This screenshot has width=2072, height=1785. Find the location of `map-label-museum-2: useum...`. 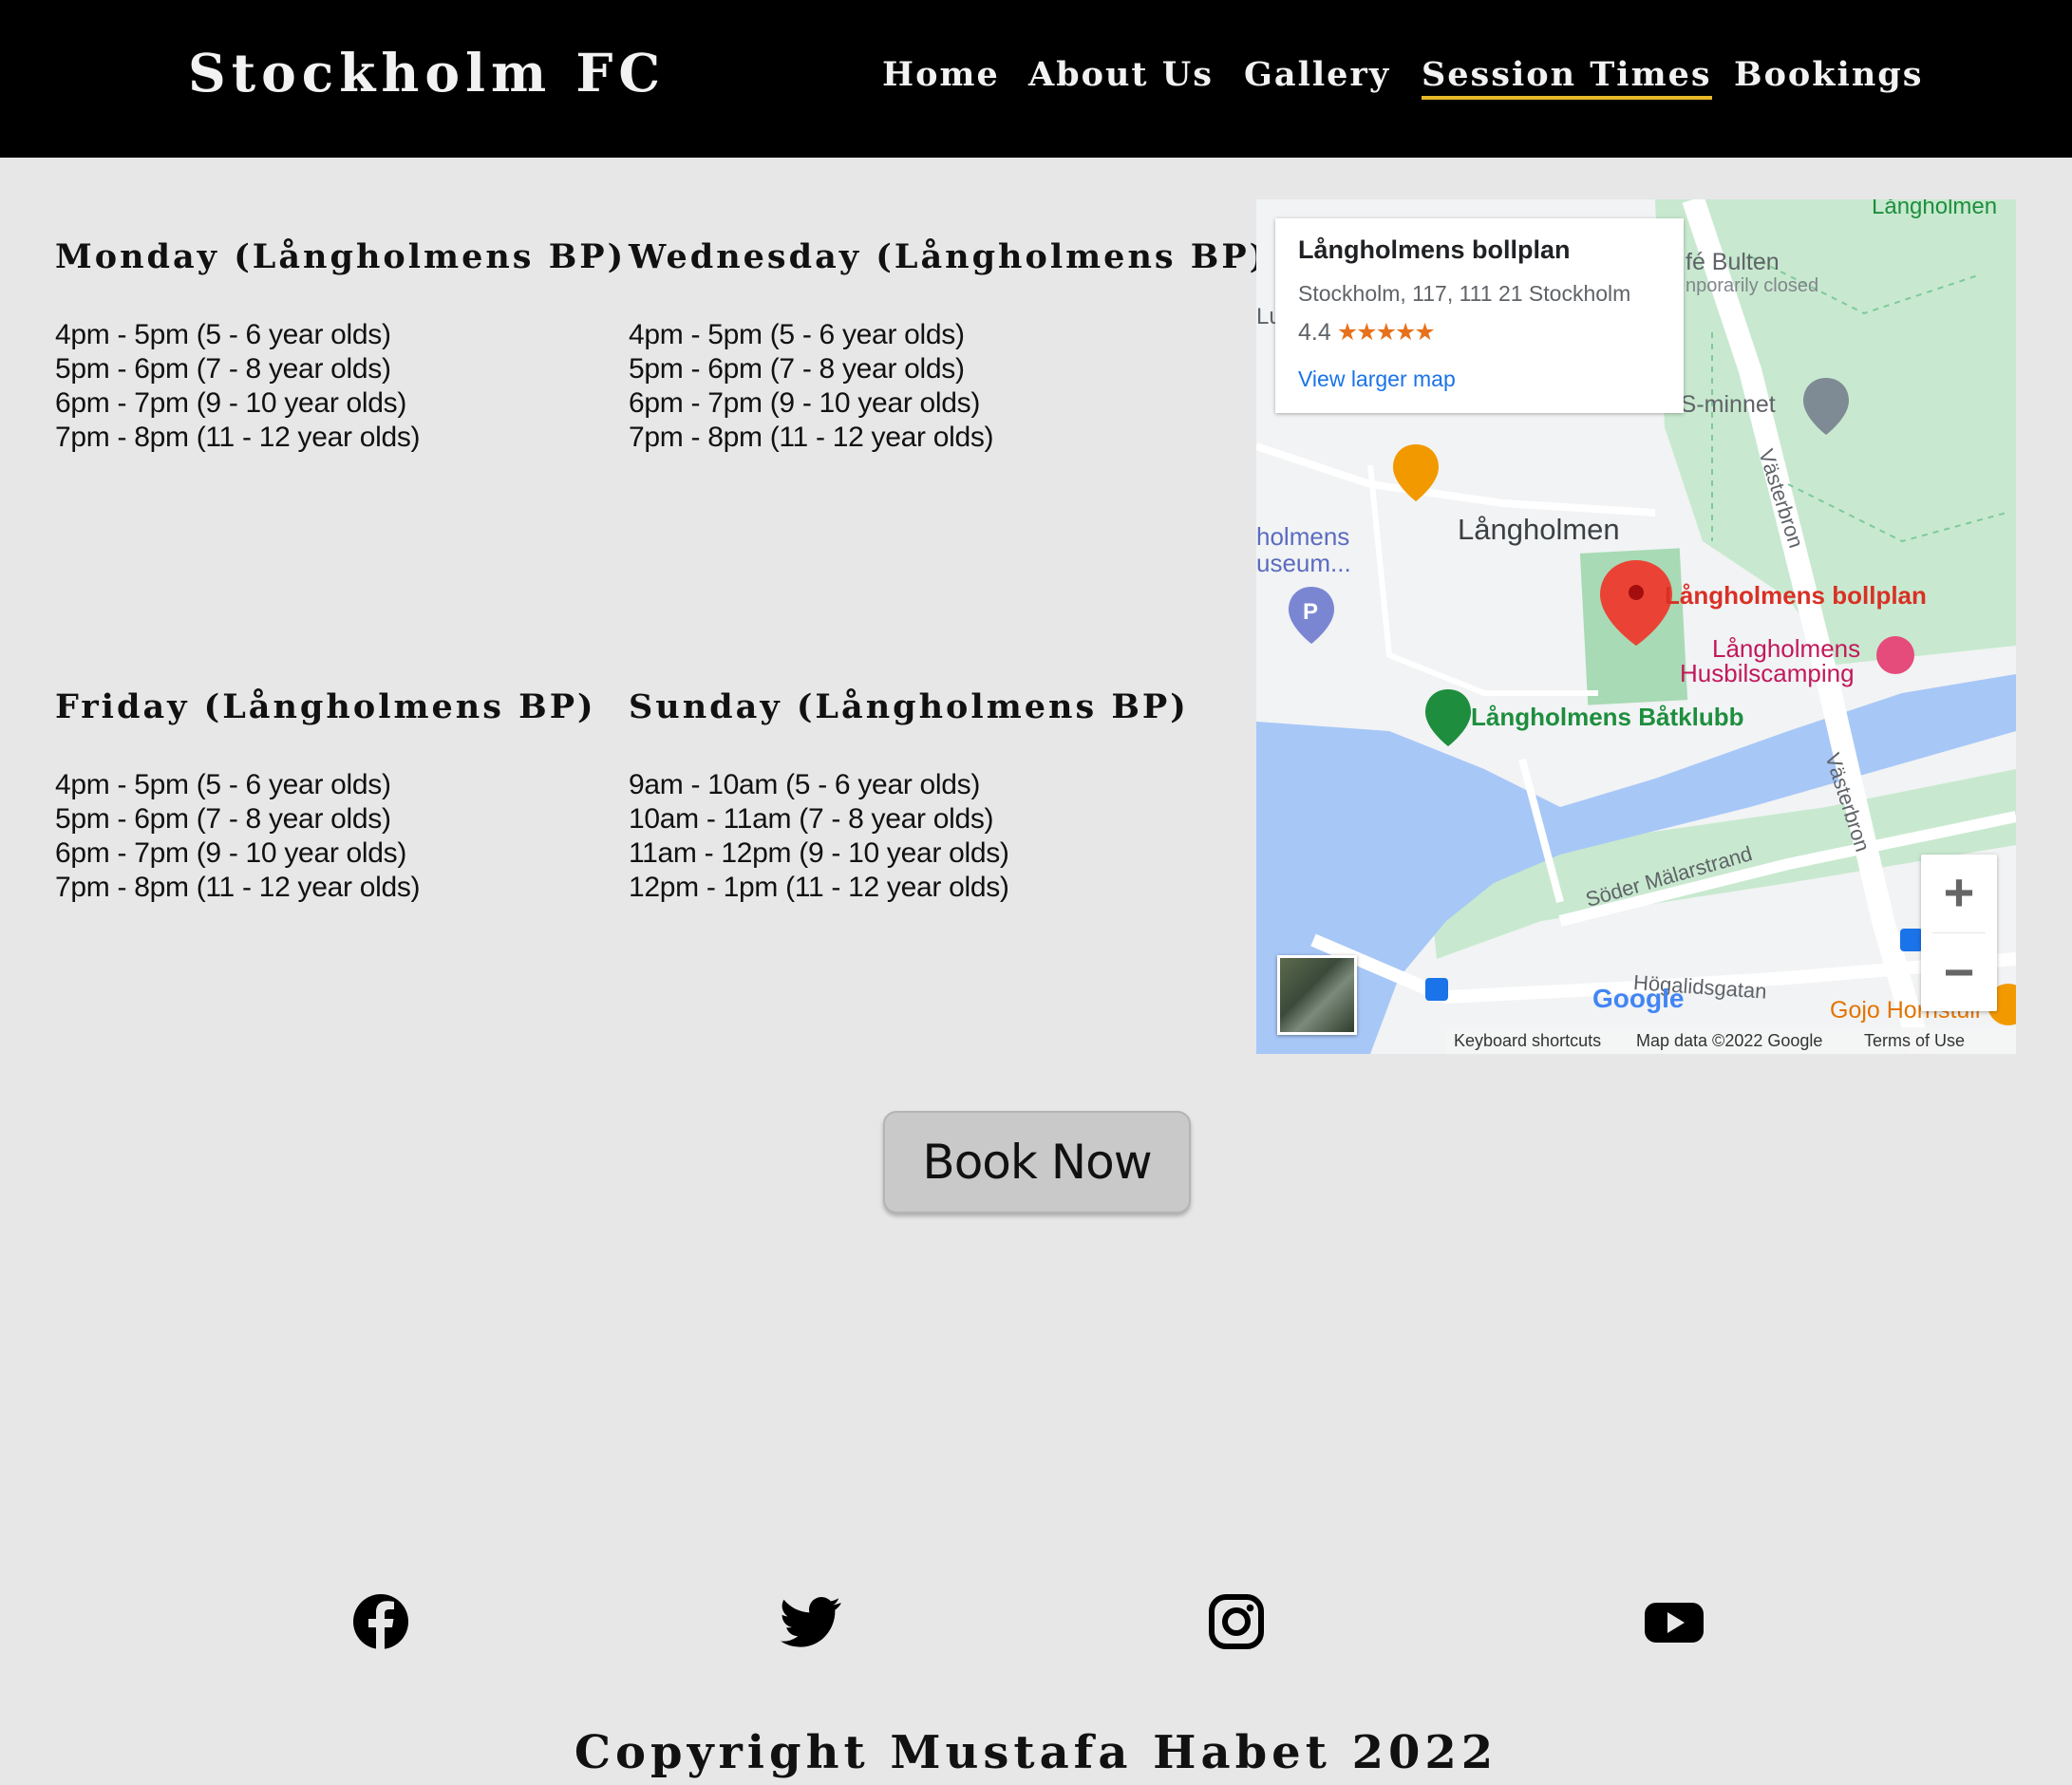

map-label-museum-2: useum... is located at coordinates (1303, 563).